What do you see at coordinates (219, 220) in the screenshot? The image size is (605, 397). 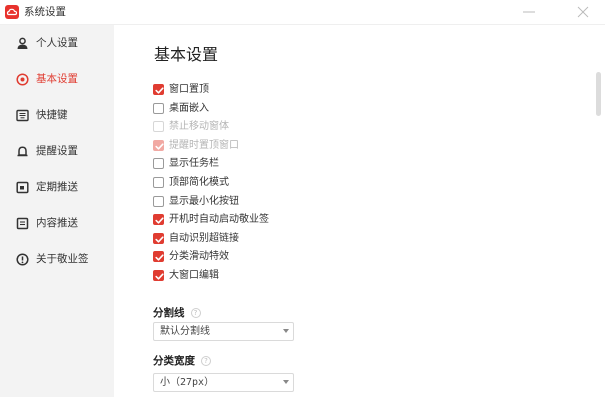 I see `option-label: 开机时自动启动敬业签` at bounding box center [219, 220].